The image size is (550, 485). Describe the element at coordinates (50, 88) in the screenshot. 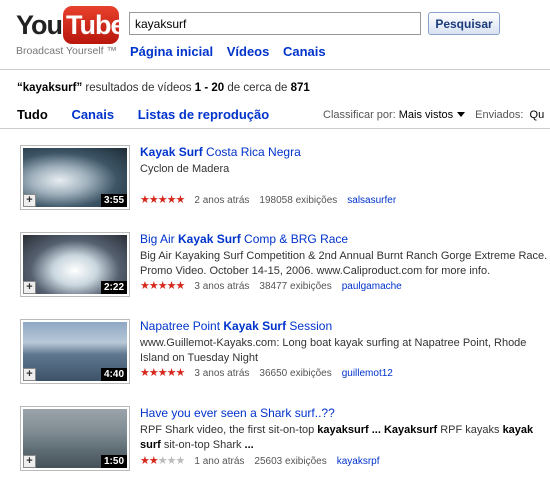

I see `summary-query: “kayaksurf”` at that location.